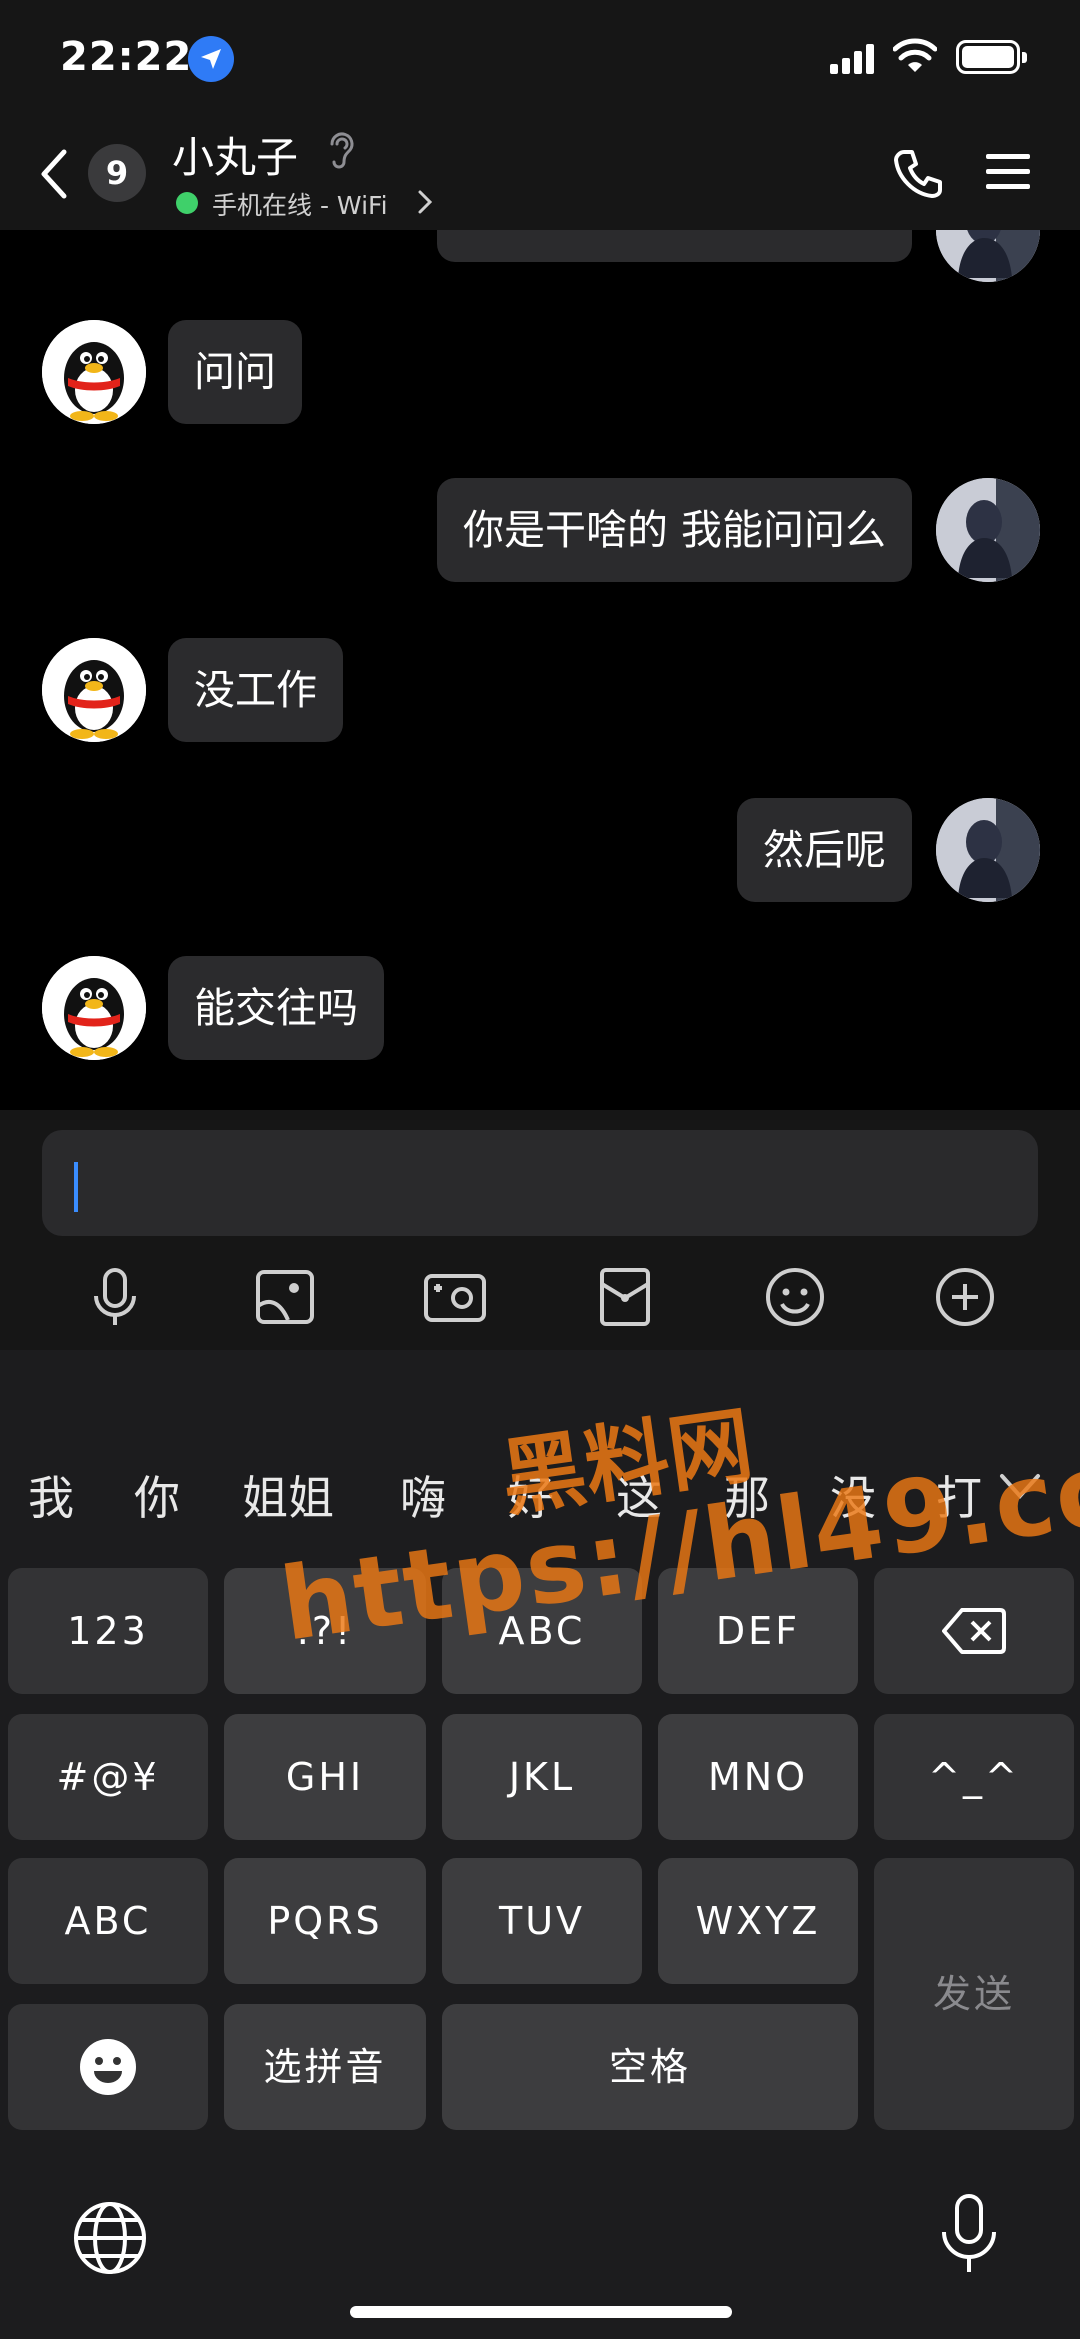 This screenshot has height=2339, width=1080. I want to click on menu-icon, so click(1008, 172).